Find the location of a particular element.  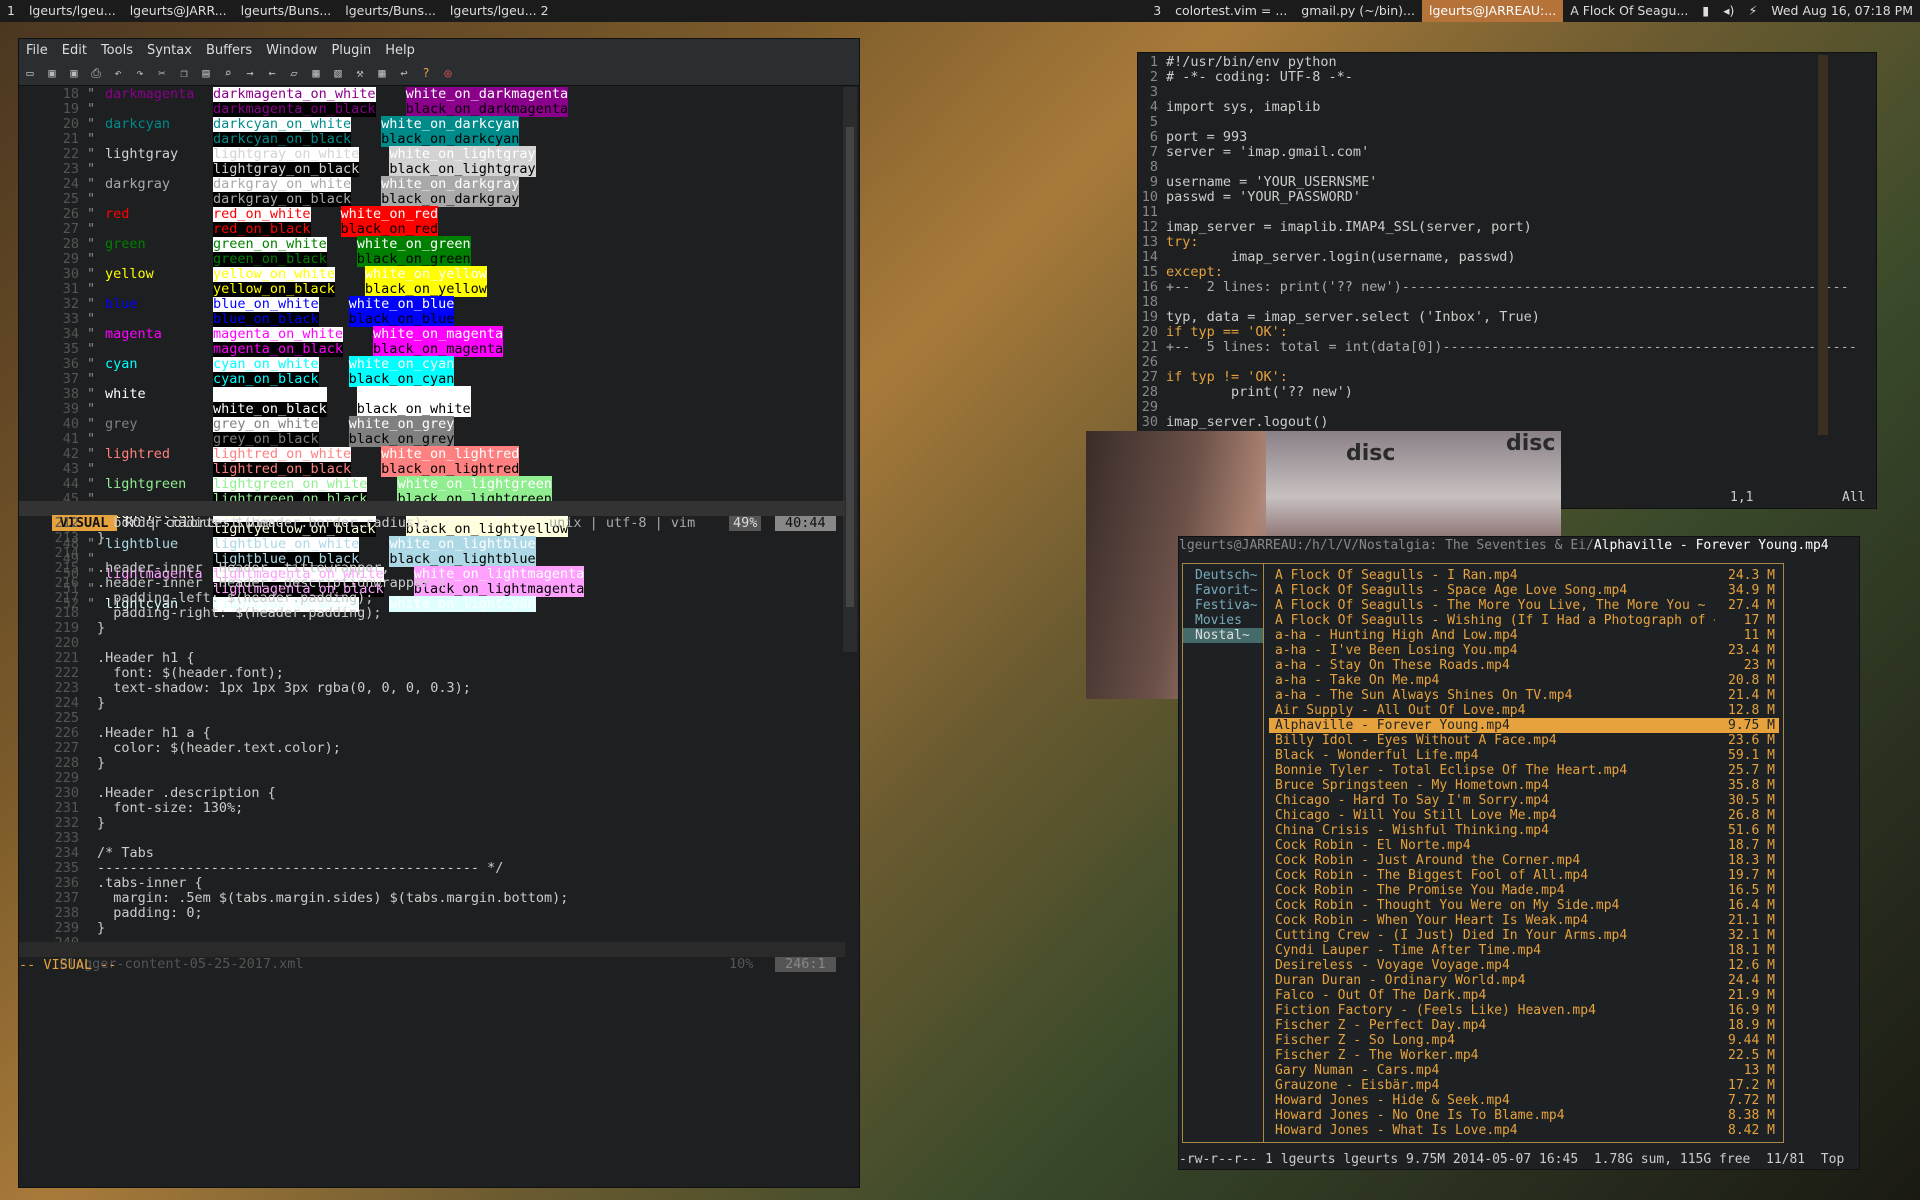

directory-item: Favorit~ is located at coordinates (1223, 590).